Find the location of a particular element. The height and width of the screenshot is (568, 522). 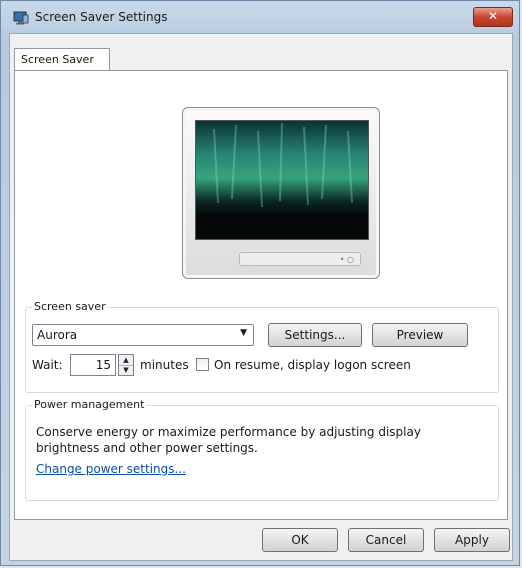

minutes-label: minutes is located at coordinates (164, 365).